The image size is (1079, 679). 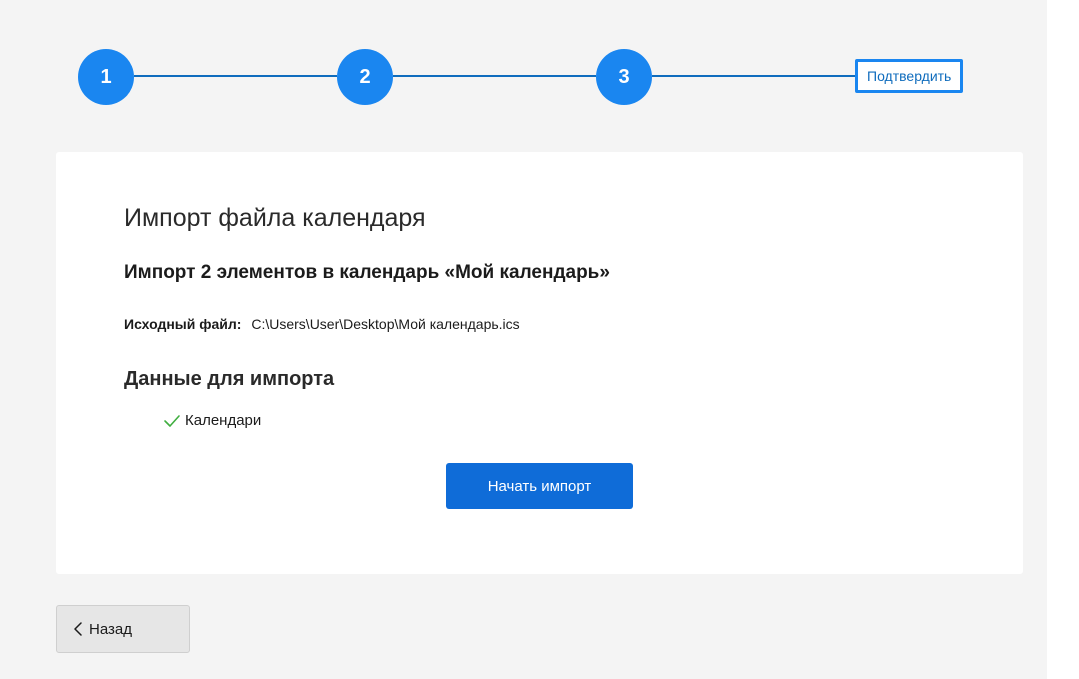 What do you see at coordinates (106, 77) in the screenshot?
I see `step-1: 1` at bounding box center [106, 77].